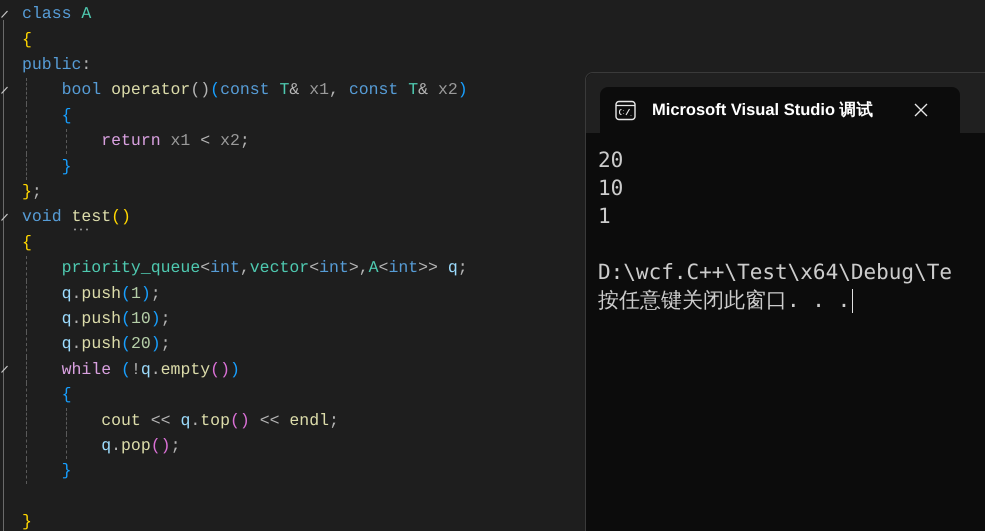  I want to click on code-line: priority_queue<int,vector<int>,A<int>> q;, so click(264, 268).